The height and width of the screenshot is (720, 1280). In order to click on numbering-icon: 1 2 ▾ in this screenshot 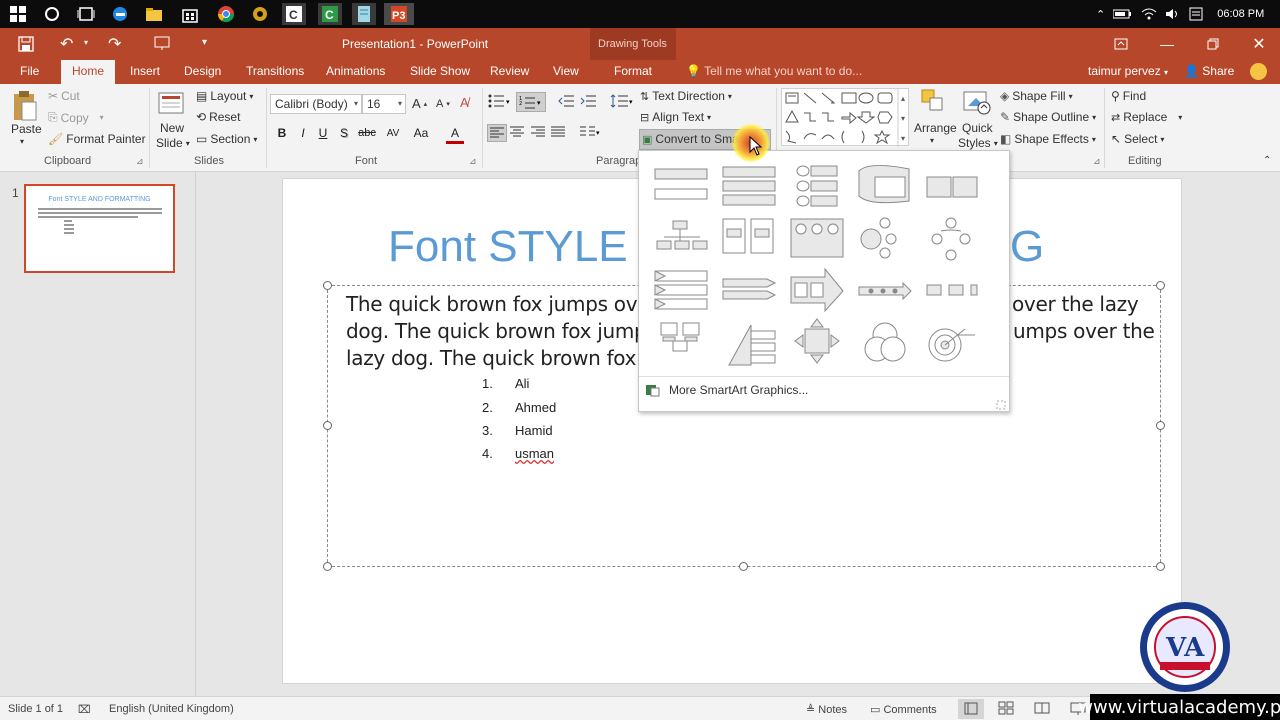, I will do `click(531, 102)`.